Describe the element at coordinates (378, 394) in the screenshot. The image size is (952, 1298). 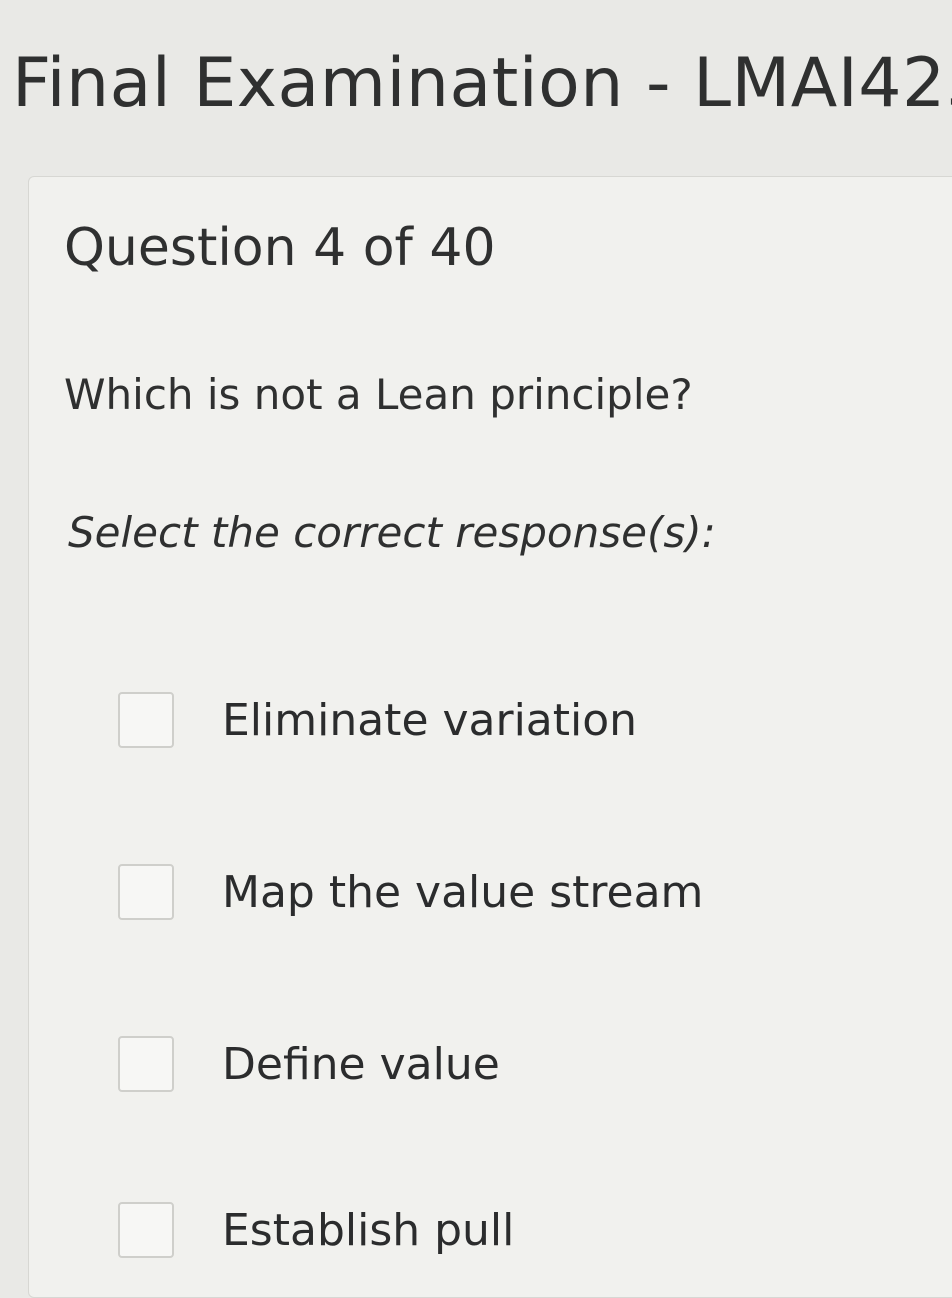
I see `question-text: Which is not a Lean principle?` at that location.